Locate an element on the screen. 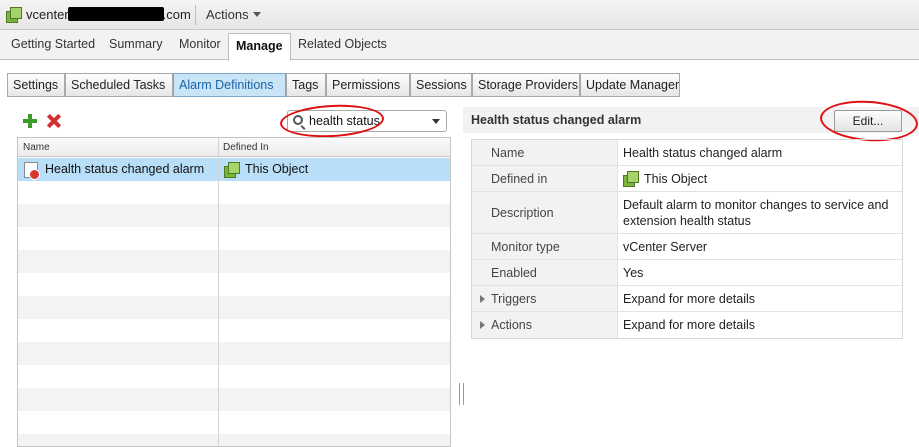 The height and width of the screenshot is (447, 919). subtab-sessions: Sessions is located at coordinates (441, 85).